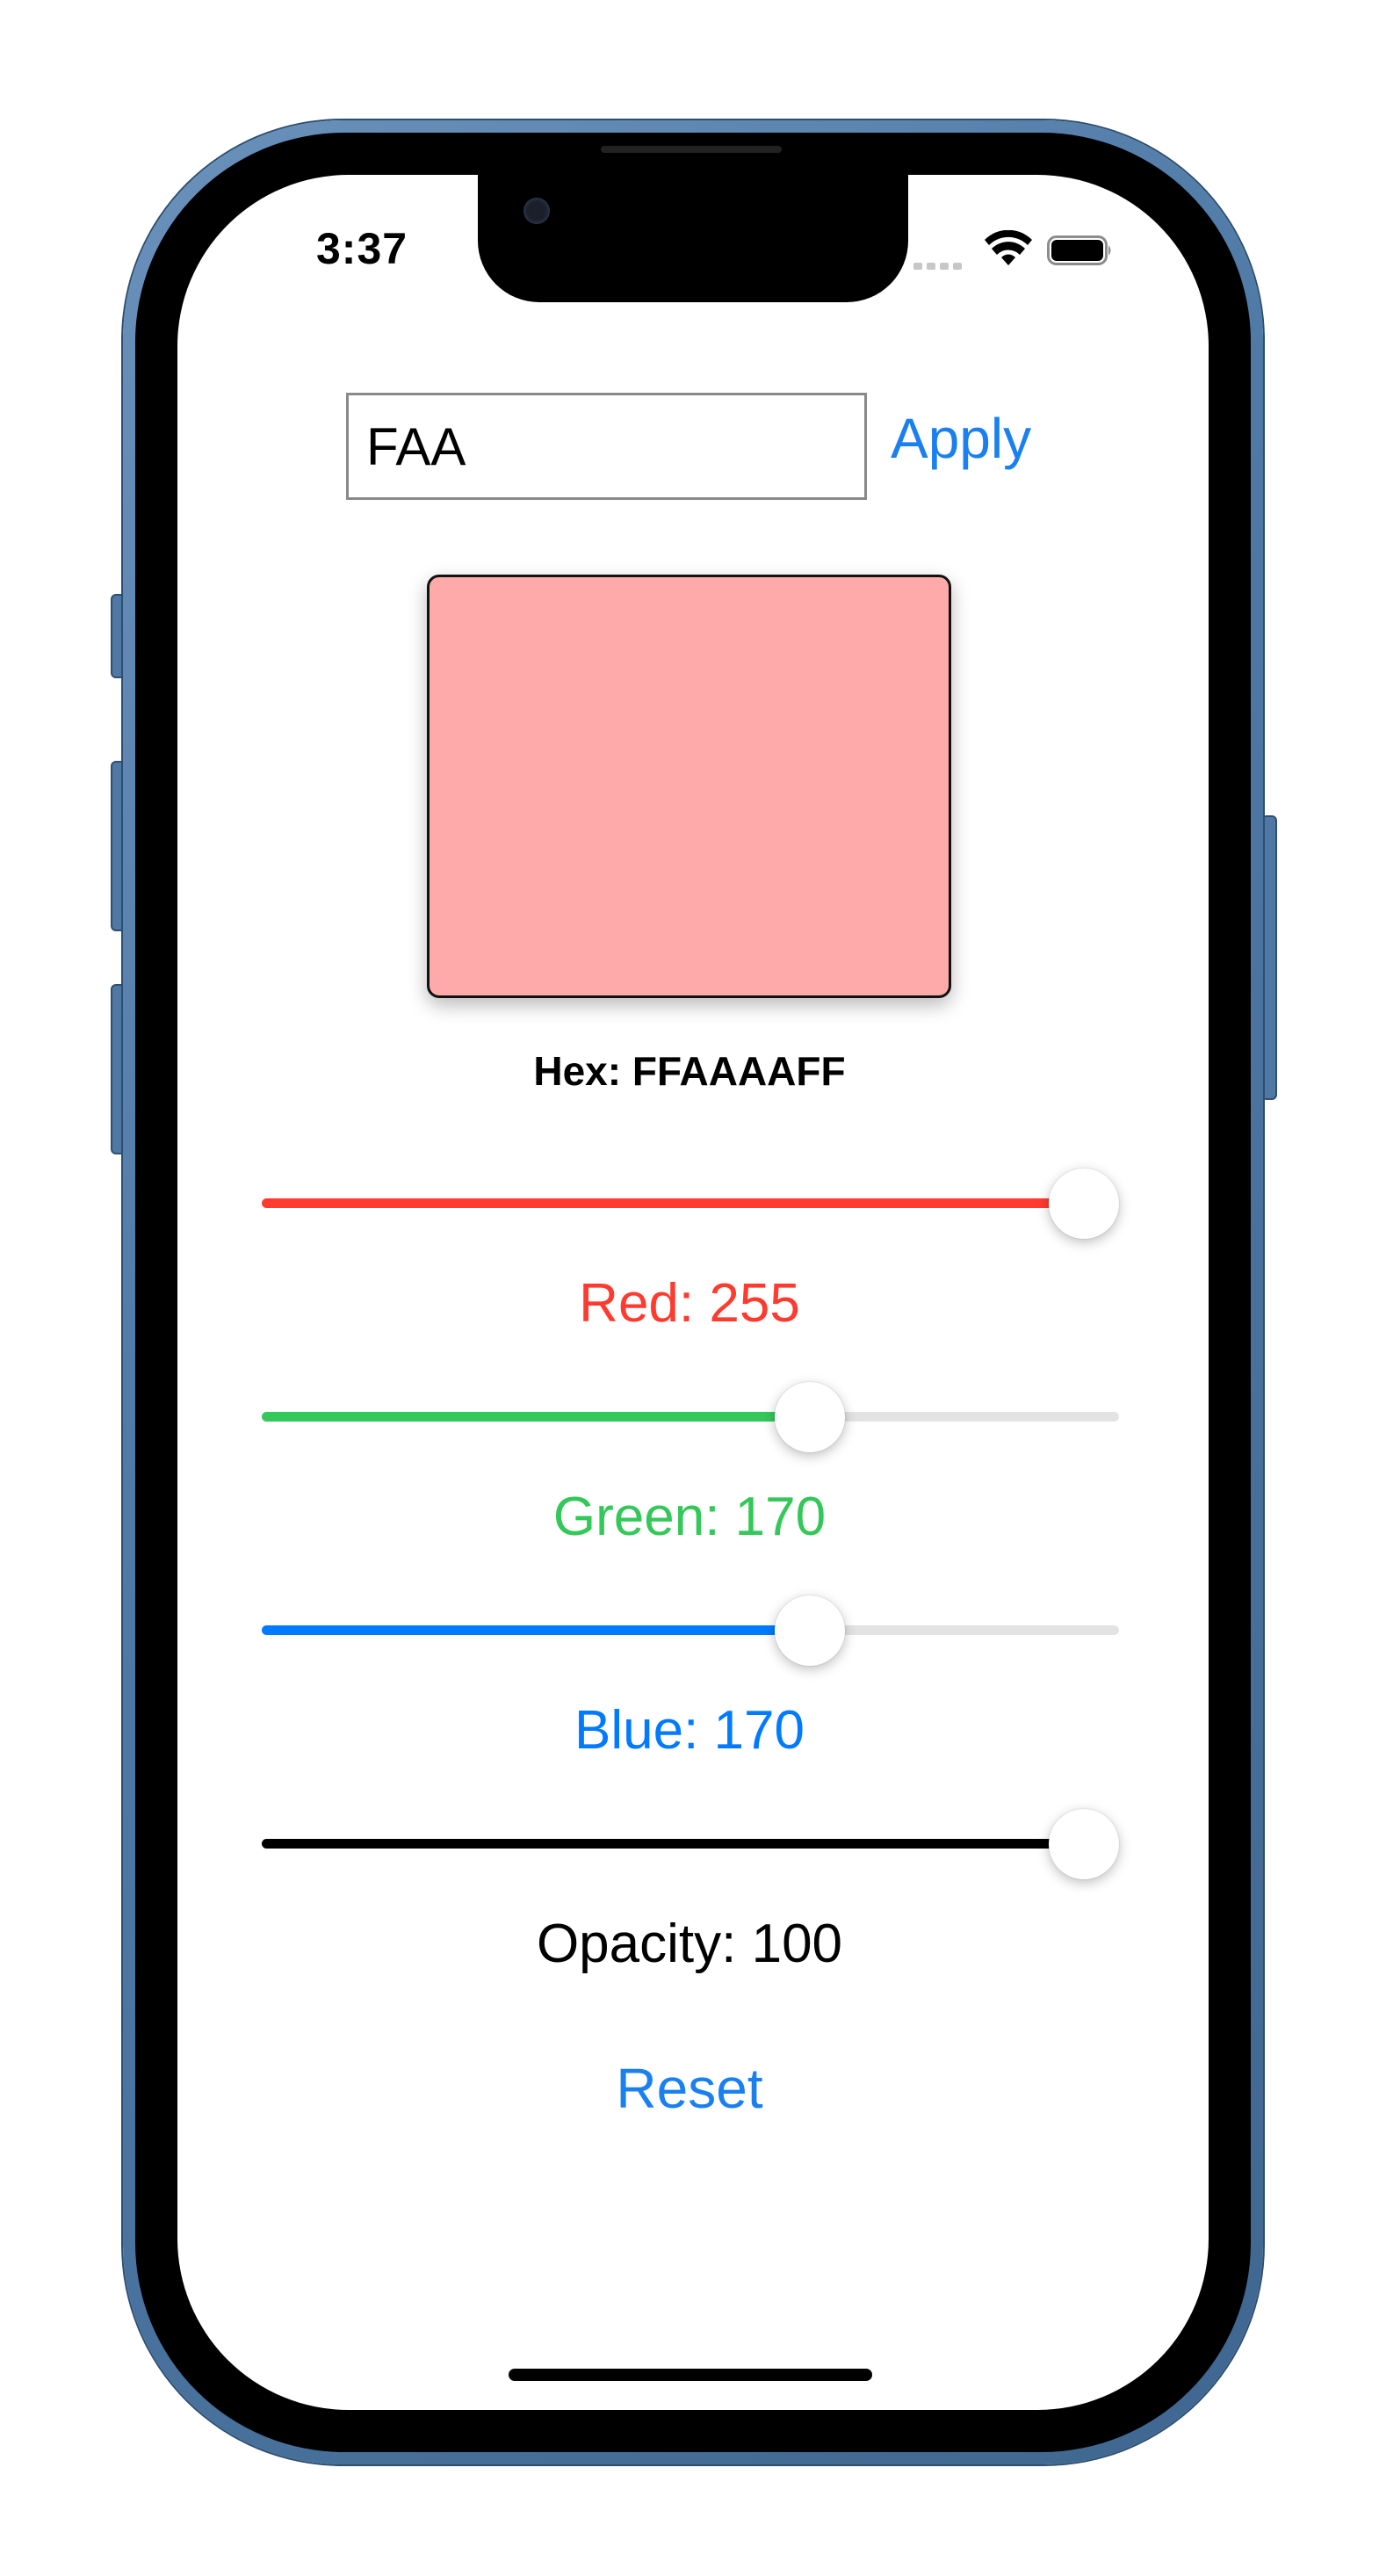 The width and height of the screenshot is (1379, 2576). I want to click on blue-slider, so click(690, 1630).